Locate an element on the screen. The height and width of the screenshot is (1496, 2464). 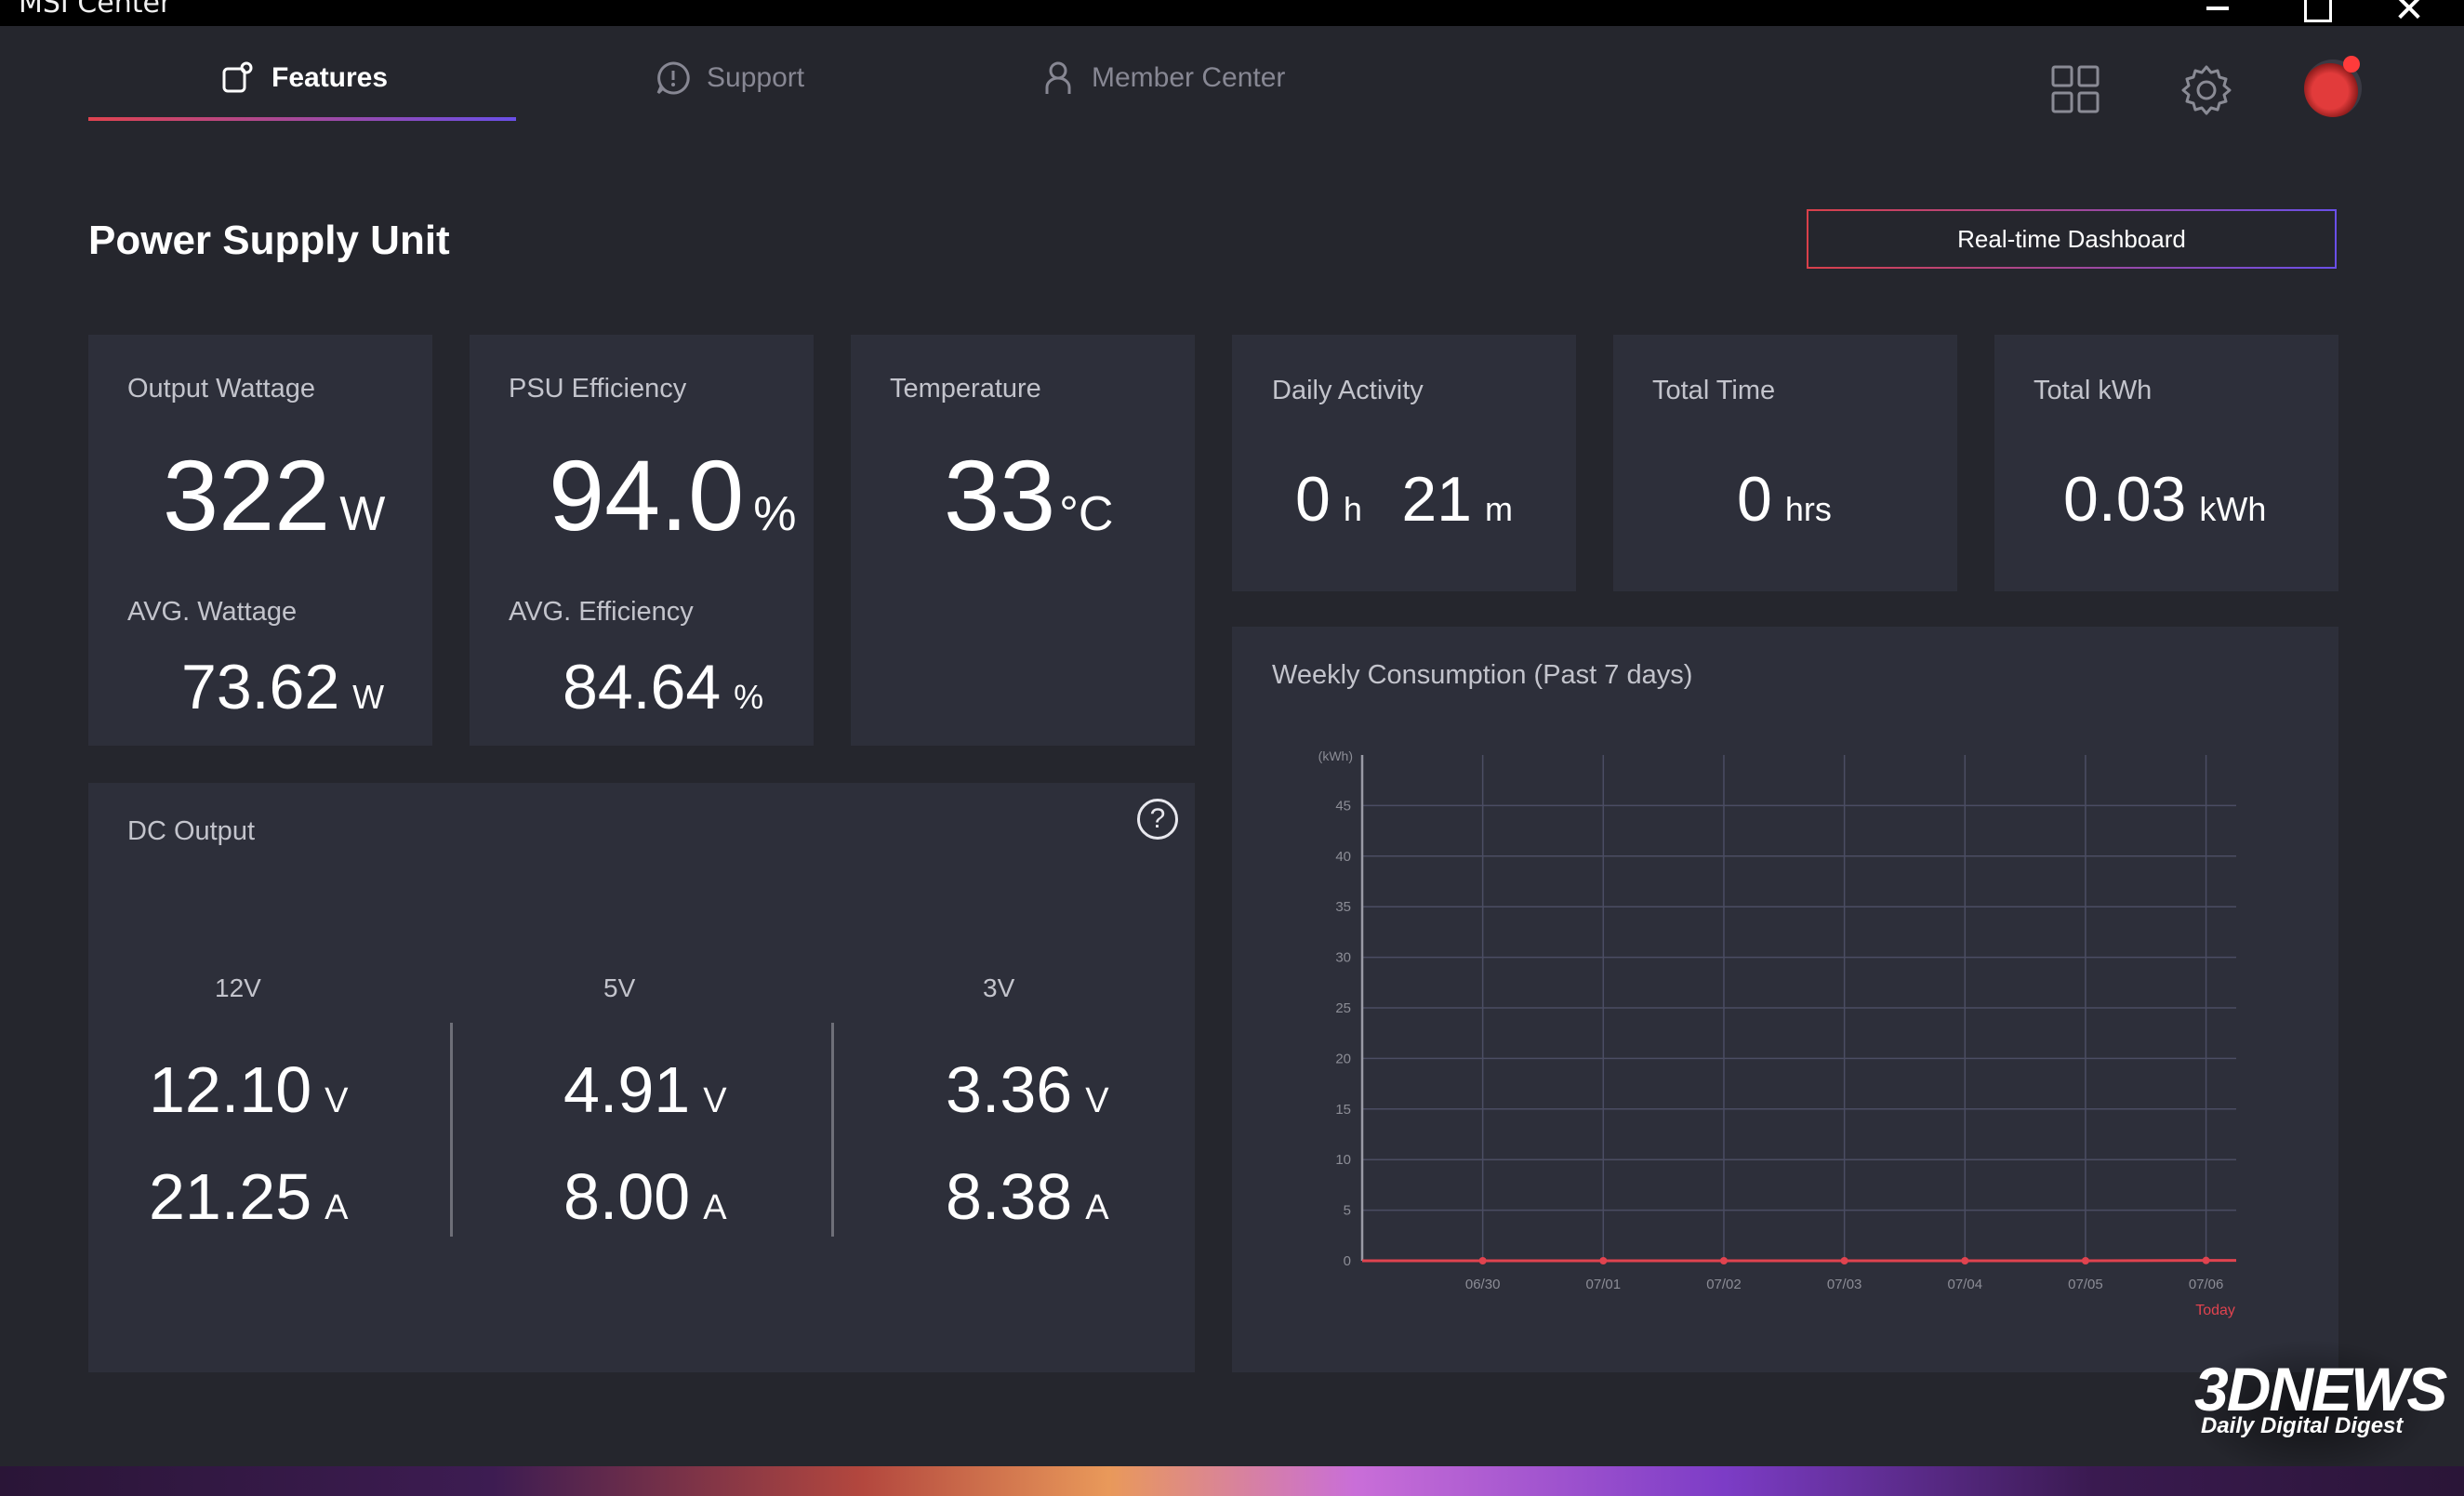
rail-3v-current: 8.38 A is located at coordinates (1027, 1196).